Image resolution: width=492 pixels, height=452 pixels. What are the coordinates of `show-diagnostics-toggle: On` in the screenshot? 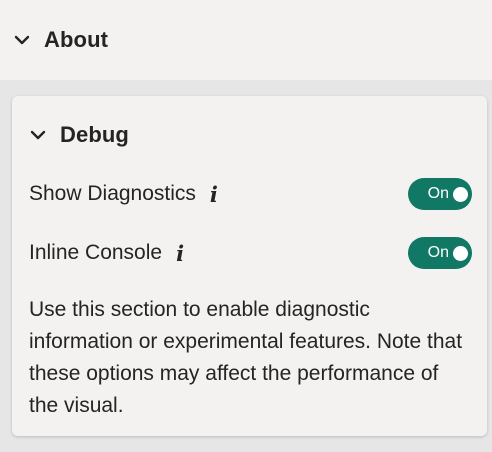 It's located at (440, 194).